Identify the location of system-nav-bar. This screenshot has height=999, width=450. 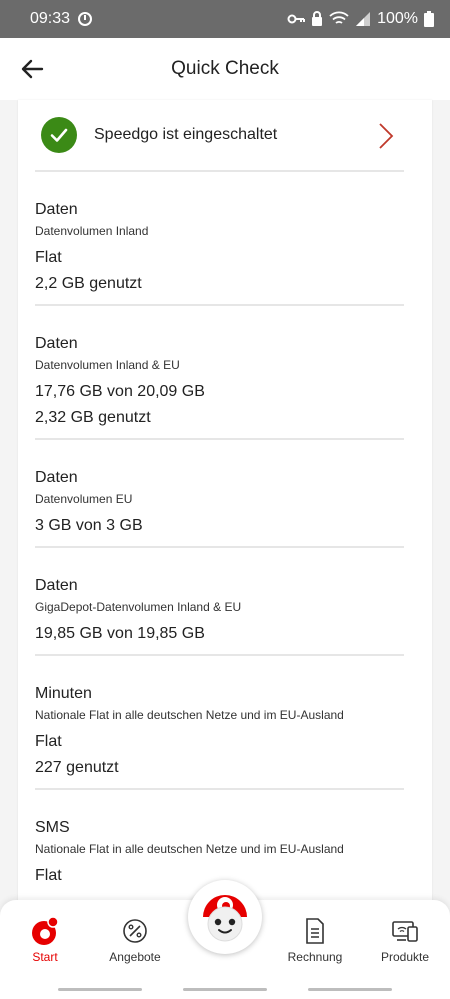
(225, 989).